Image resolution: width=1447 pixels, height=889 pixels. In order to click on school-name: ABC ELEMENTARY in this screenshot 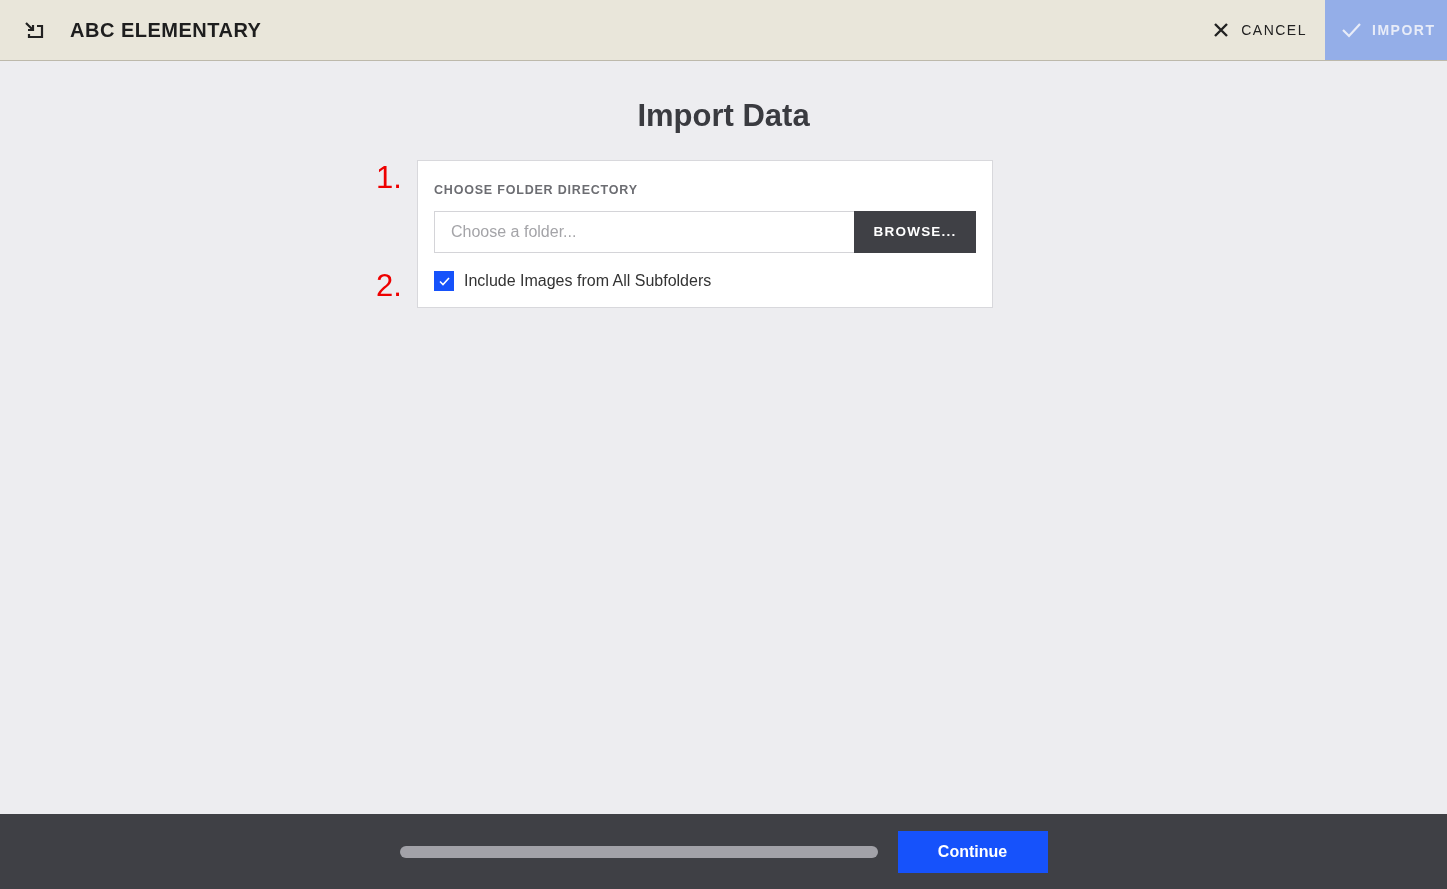, I will do `click(166, 30)`.